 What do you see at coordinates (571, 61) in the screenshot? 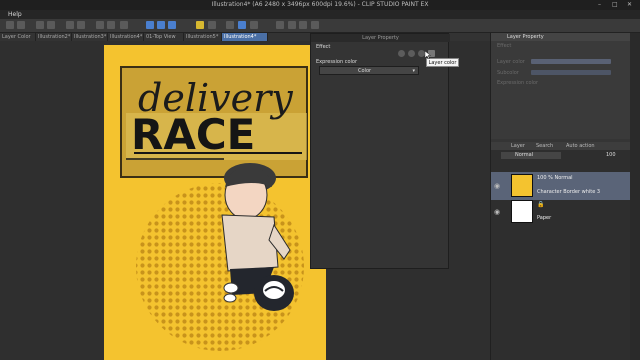
I see `layer-color-bar` at bounding box center [571, 61].